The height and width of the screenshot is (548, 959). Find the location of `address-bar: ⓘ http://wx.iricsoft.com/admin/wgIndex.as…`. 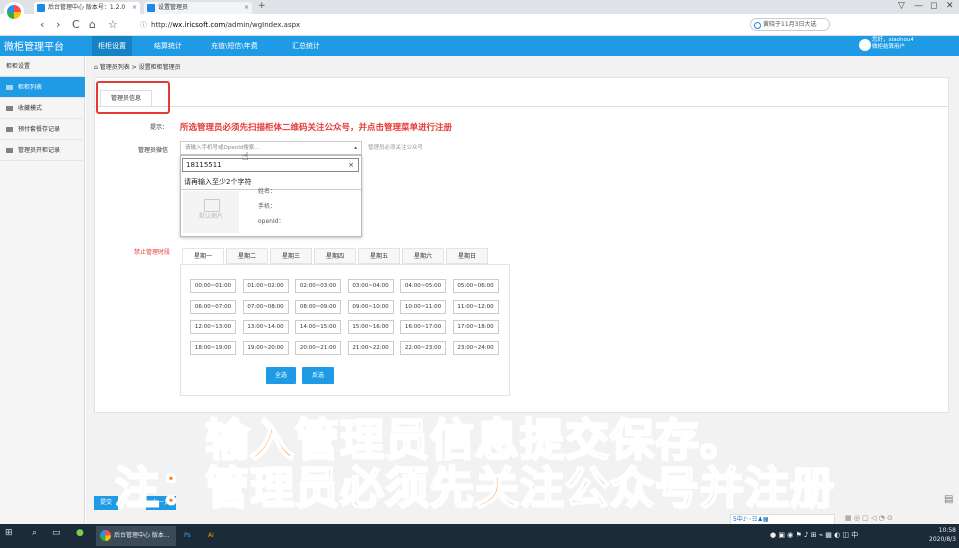

address-bar: ⓘ http://wx.iricsoft.com/admin/wgIndex.as… is located at coordinates (305, 25).